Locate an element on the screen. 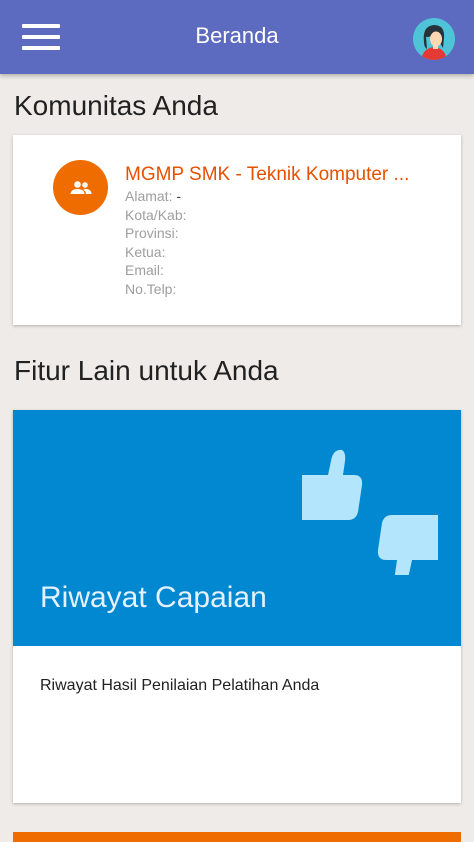 The image size is (474, 842). info-row-no-telp: No.Telp: is located at coordinates (151, 288).